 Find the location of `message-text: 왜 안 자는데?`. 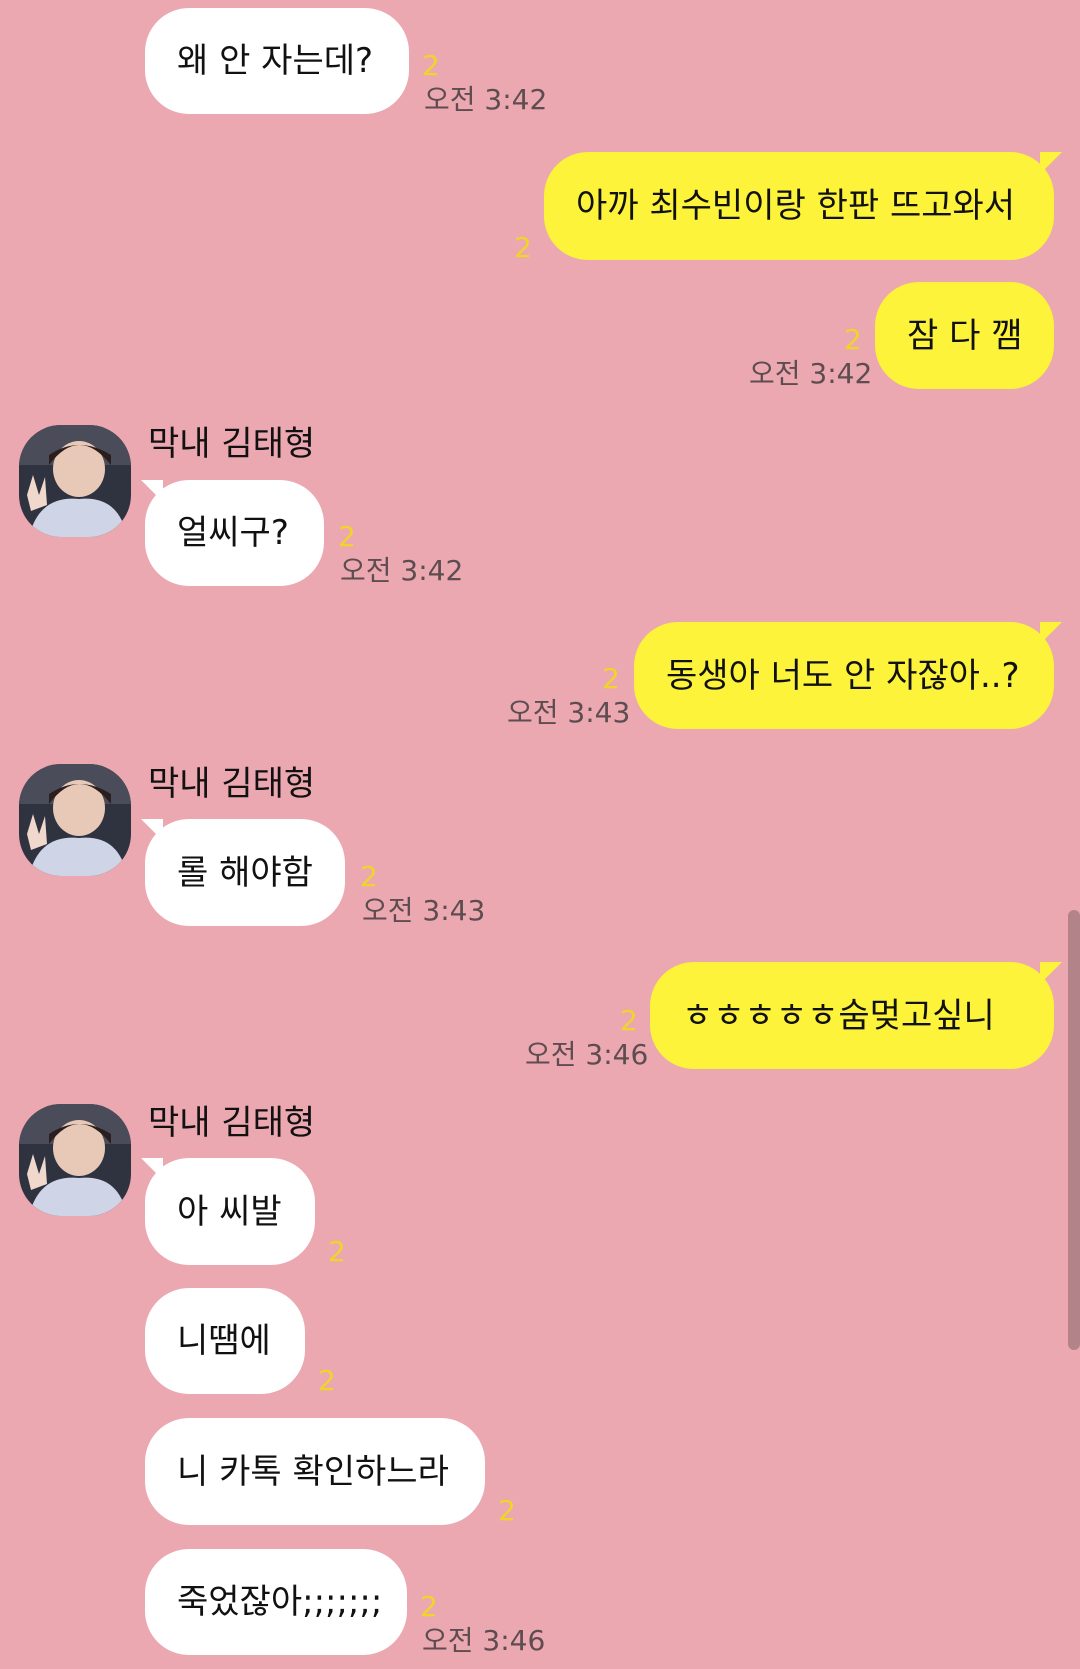

message-text: 왜 안 자는데? is located at coordinates (275, 61).